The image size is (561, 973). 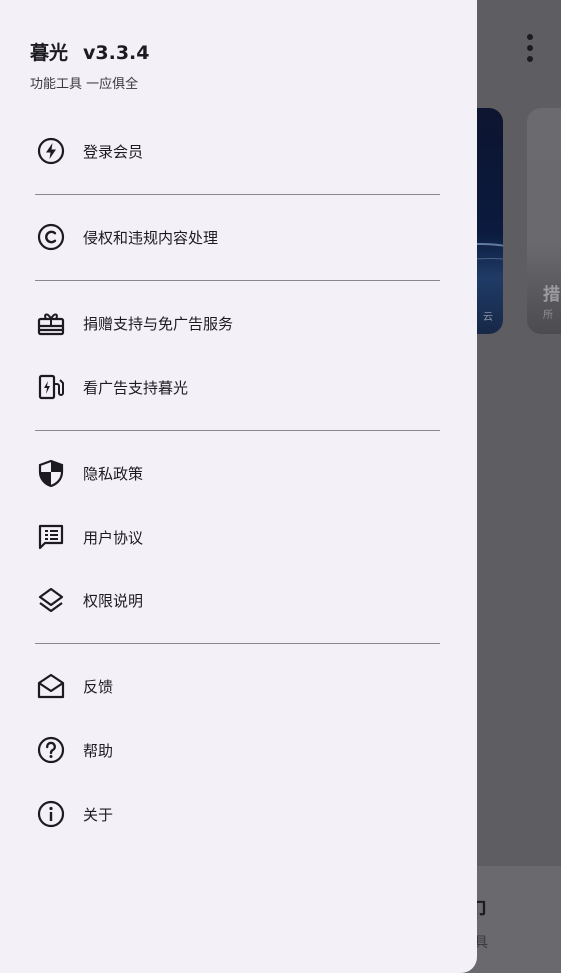 I want to click on menu-item-label: 关于, so click(x=98, y=814).